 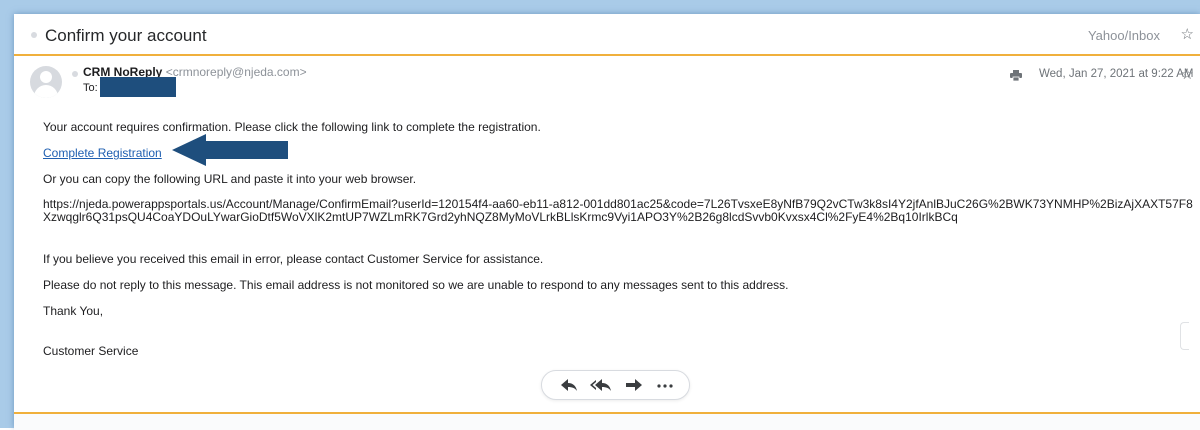 What do you see at coordinates (569, 385) in the screenshot?
I see `reply-icon` at bounding box center [569, 385].